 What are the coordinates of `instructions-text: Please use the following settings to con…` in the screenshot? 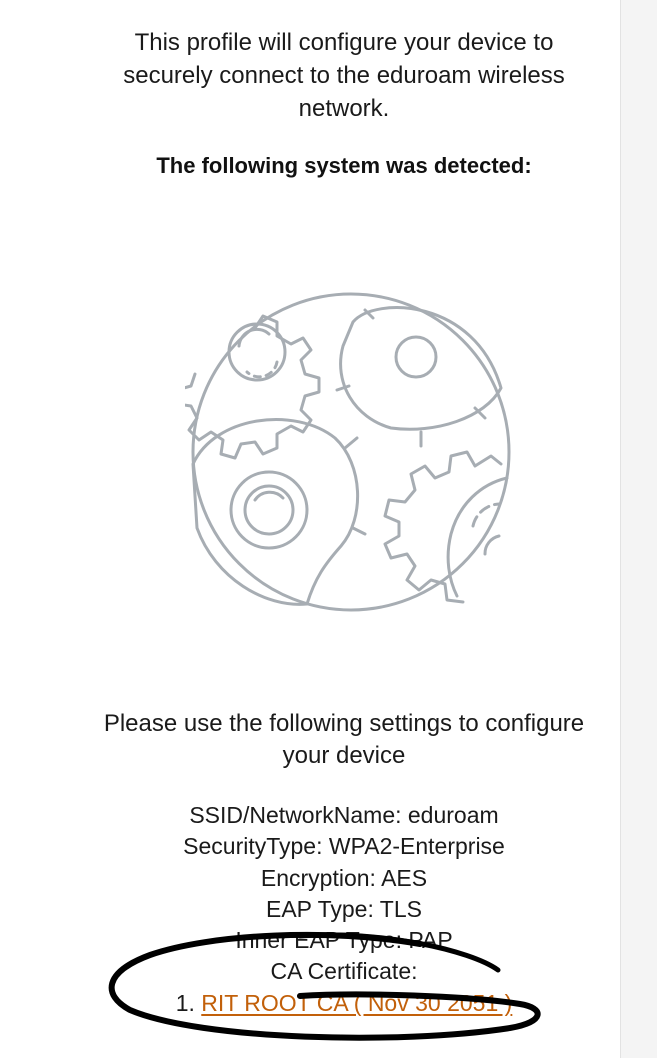 It's located at (344, 739).